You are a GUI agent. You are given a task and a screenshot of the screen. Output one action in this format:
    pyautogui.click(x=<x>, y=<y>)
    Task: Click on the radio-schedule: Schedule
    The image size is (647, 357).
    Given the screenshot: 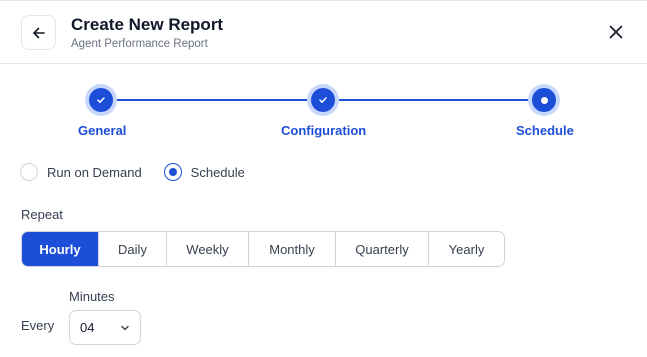 What is the action you would take?
    pyautogui.click(x=204, y=172)
    